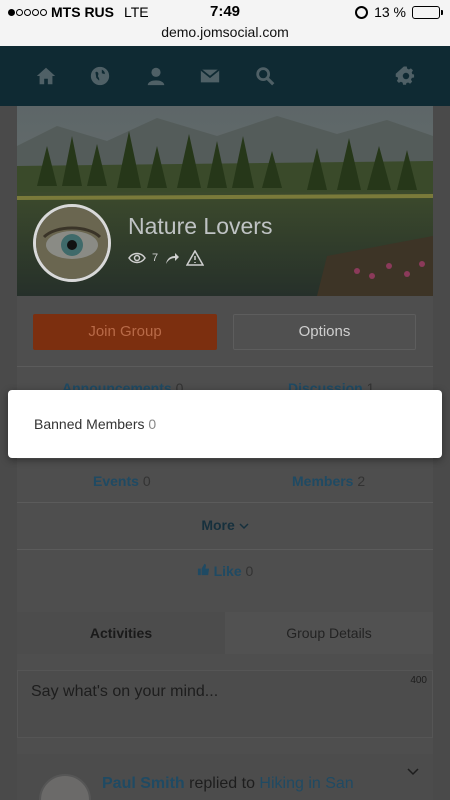 The width and height of the screenshot is (450, 800). What do you see at coordinates (218, 525) in the screenshot?
I see `more-label: More` at bounding box center [218, 525].